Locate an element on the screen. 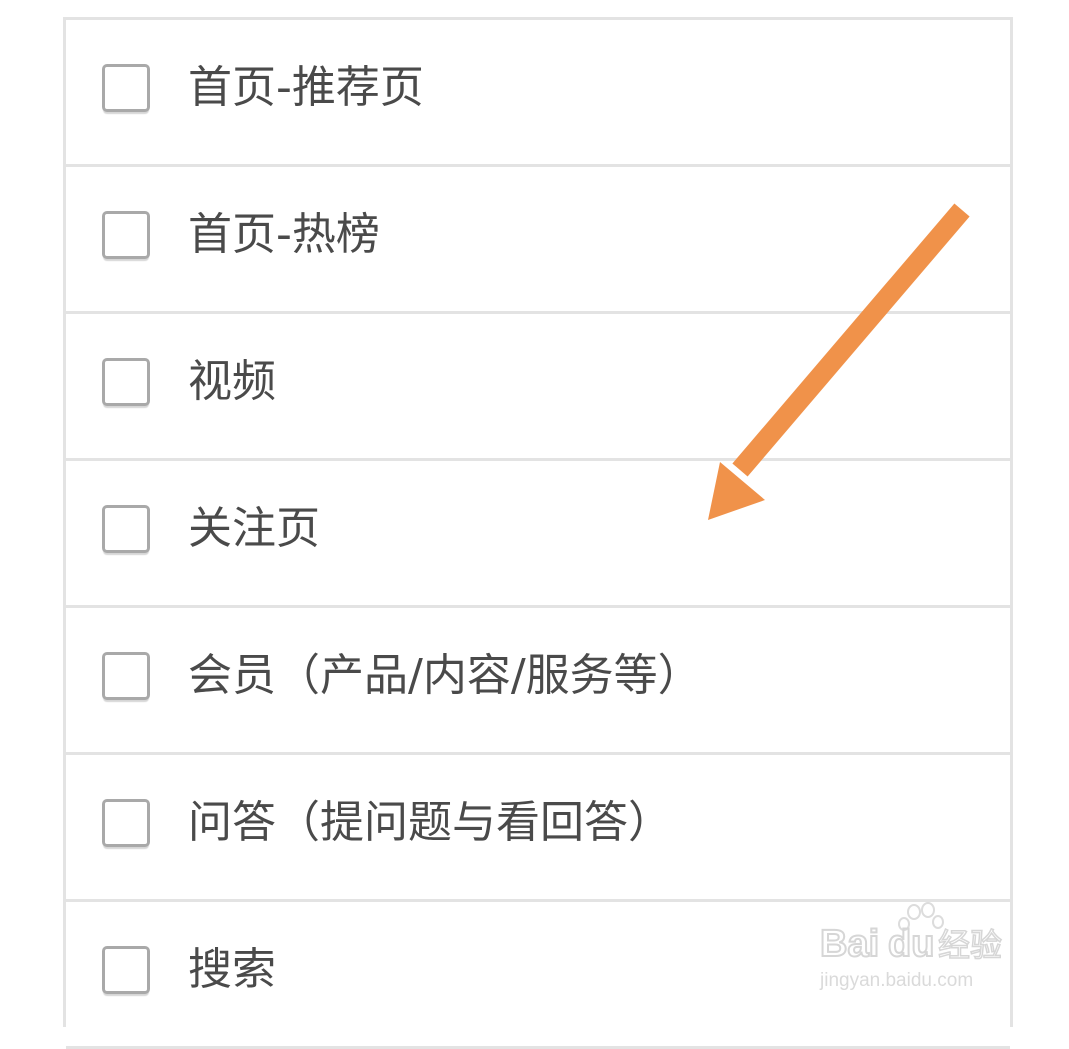 The width and height of the screenshot is (1069, 1049). option-label: 问答（提问题与看回答） is located at coordinates (430, 822).